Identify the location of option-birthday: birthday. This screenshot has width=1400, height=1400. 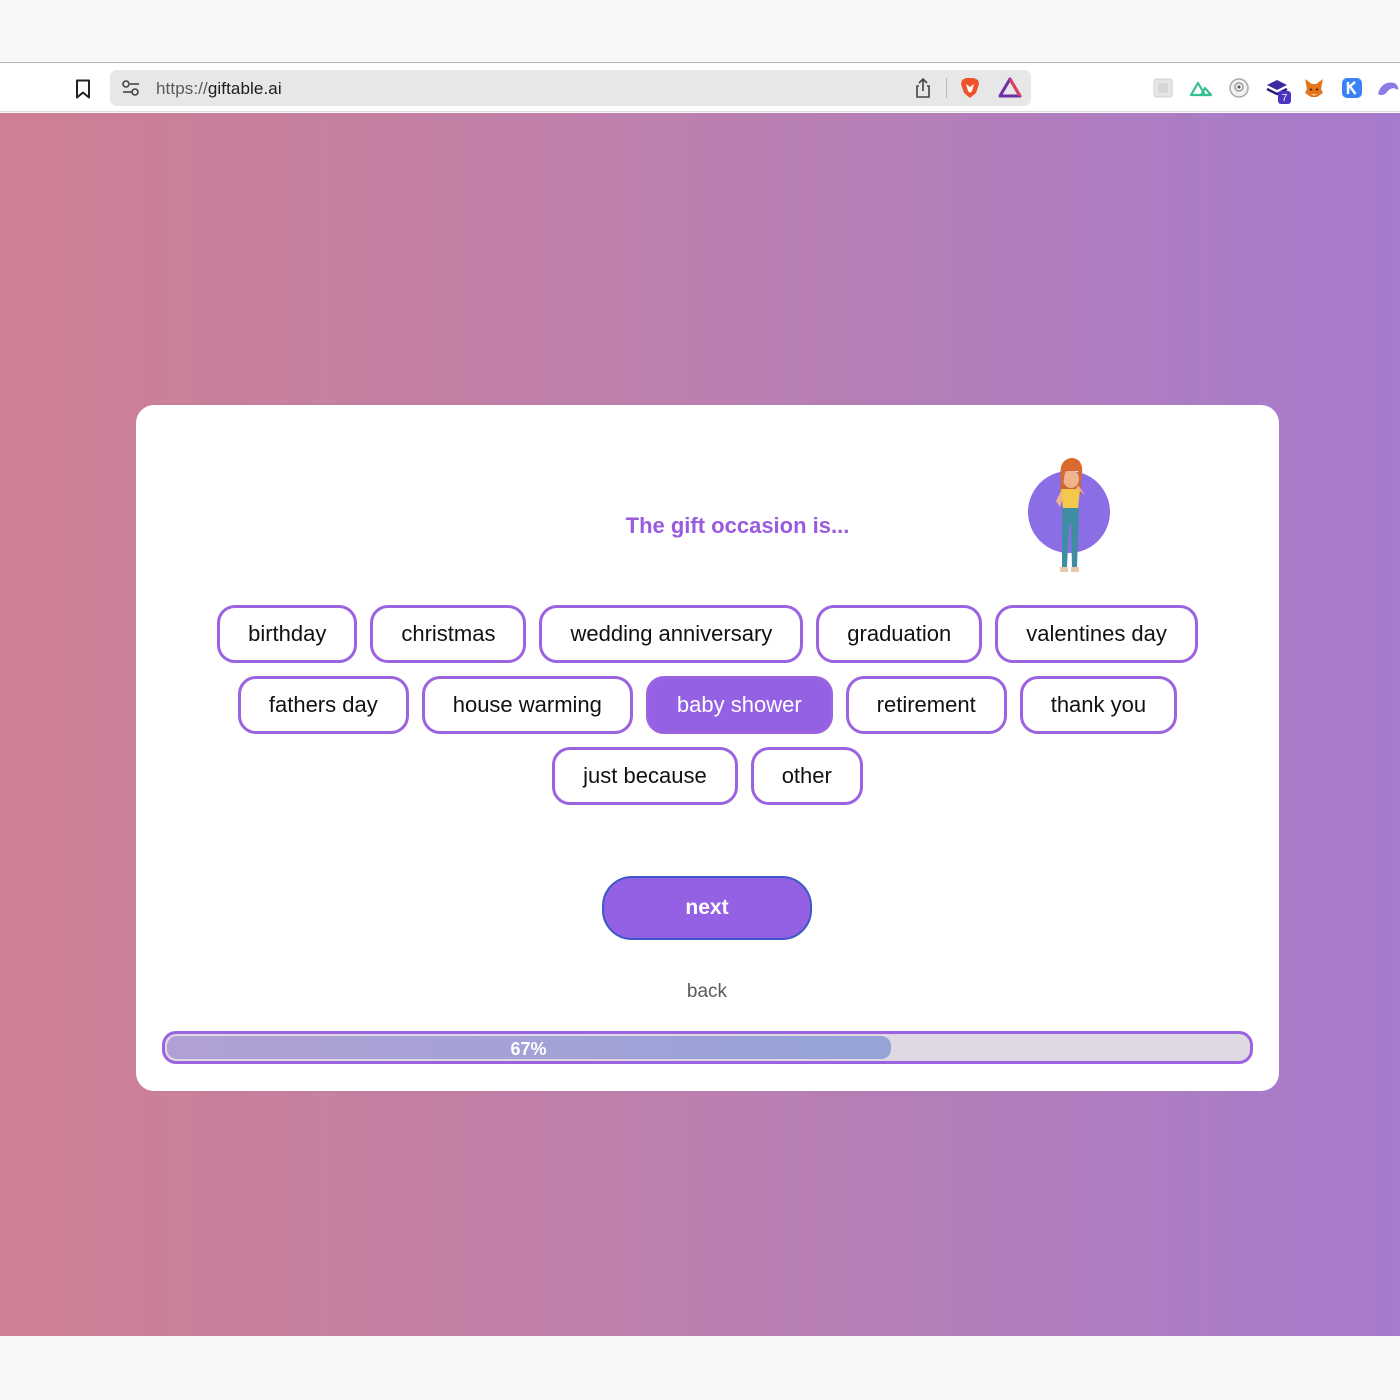
(287, 634).